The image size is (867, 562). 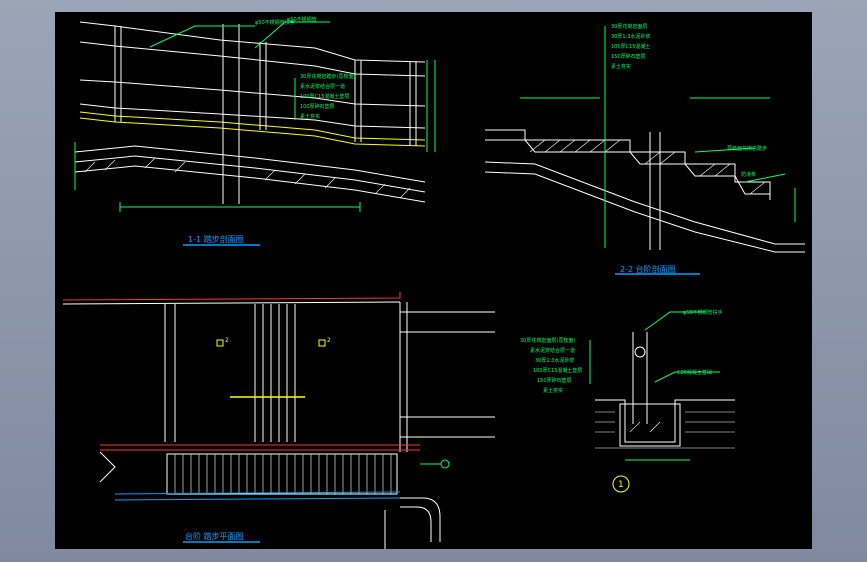 What do you see at coordinates (216, 239) in the screenshot?
I see `section-1-1-title: 1-1 踏步剖面图` at bounding box center [216, 239].